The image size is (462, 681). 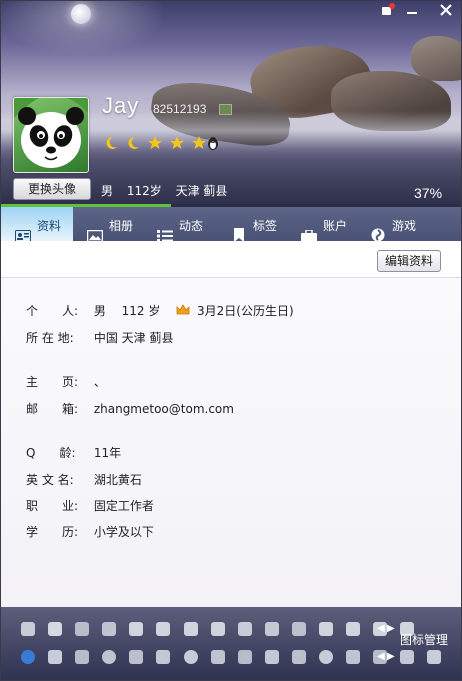 I want to click on id-card-icon, so click(x=225, y=109).